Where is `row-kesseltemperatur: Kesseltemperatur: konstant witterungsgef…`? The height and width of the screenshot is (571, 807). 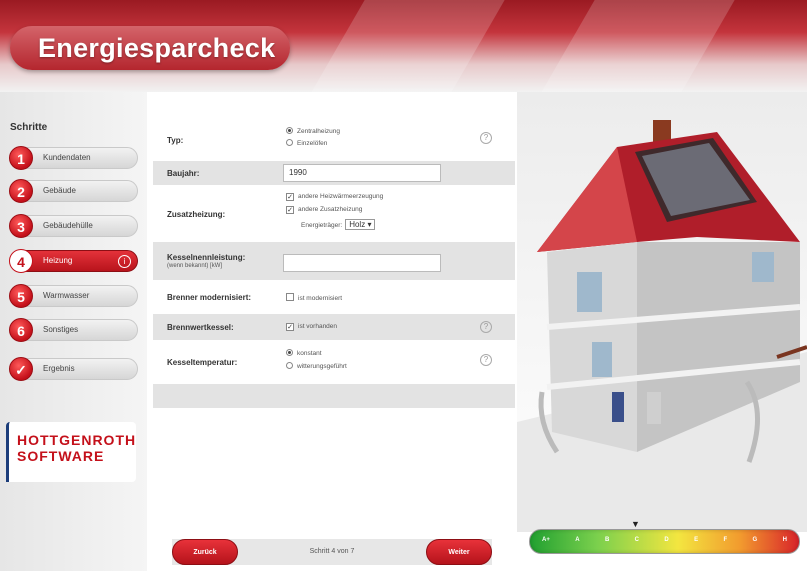 row-kesseltemperatur: Kesseltemperatur: konstant witterungsgef… is located at coordinates (334, 362).